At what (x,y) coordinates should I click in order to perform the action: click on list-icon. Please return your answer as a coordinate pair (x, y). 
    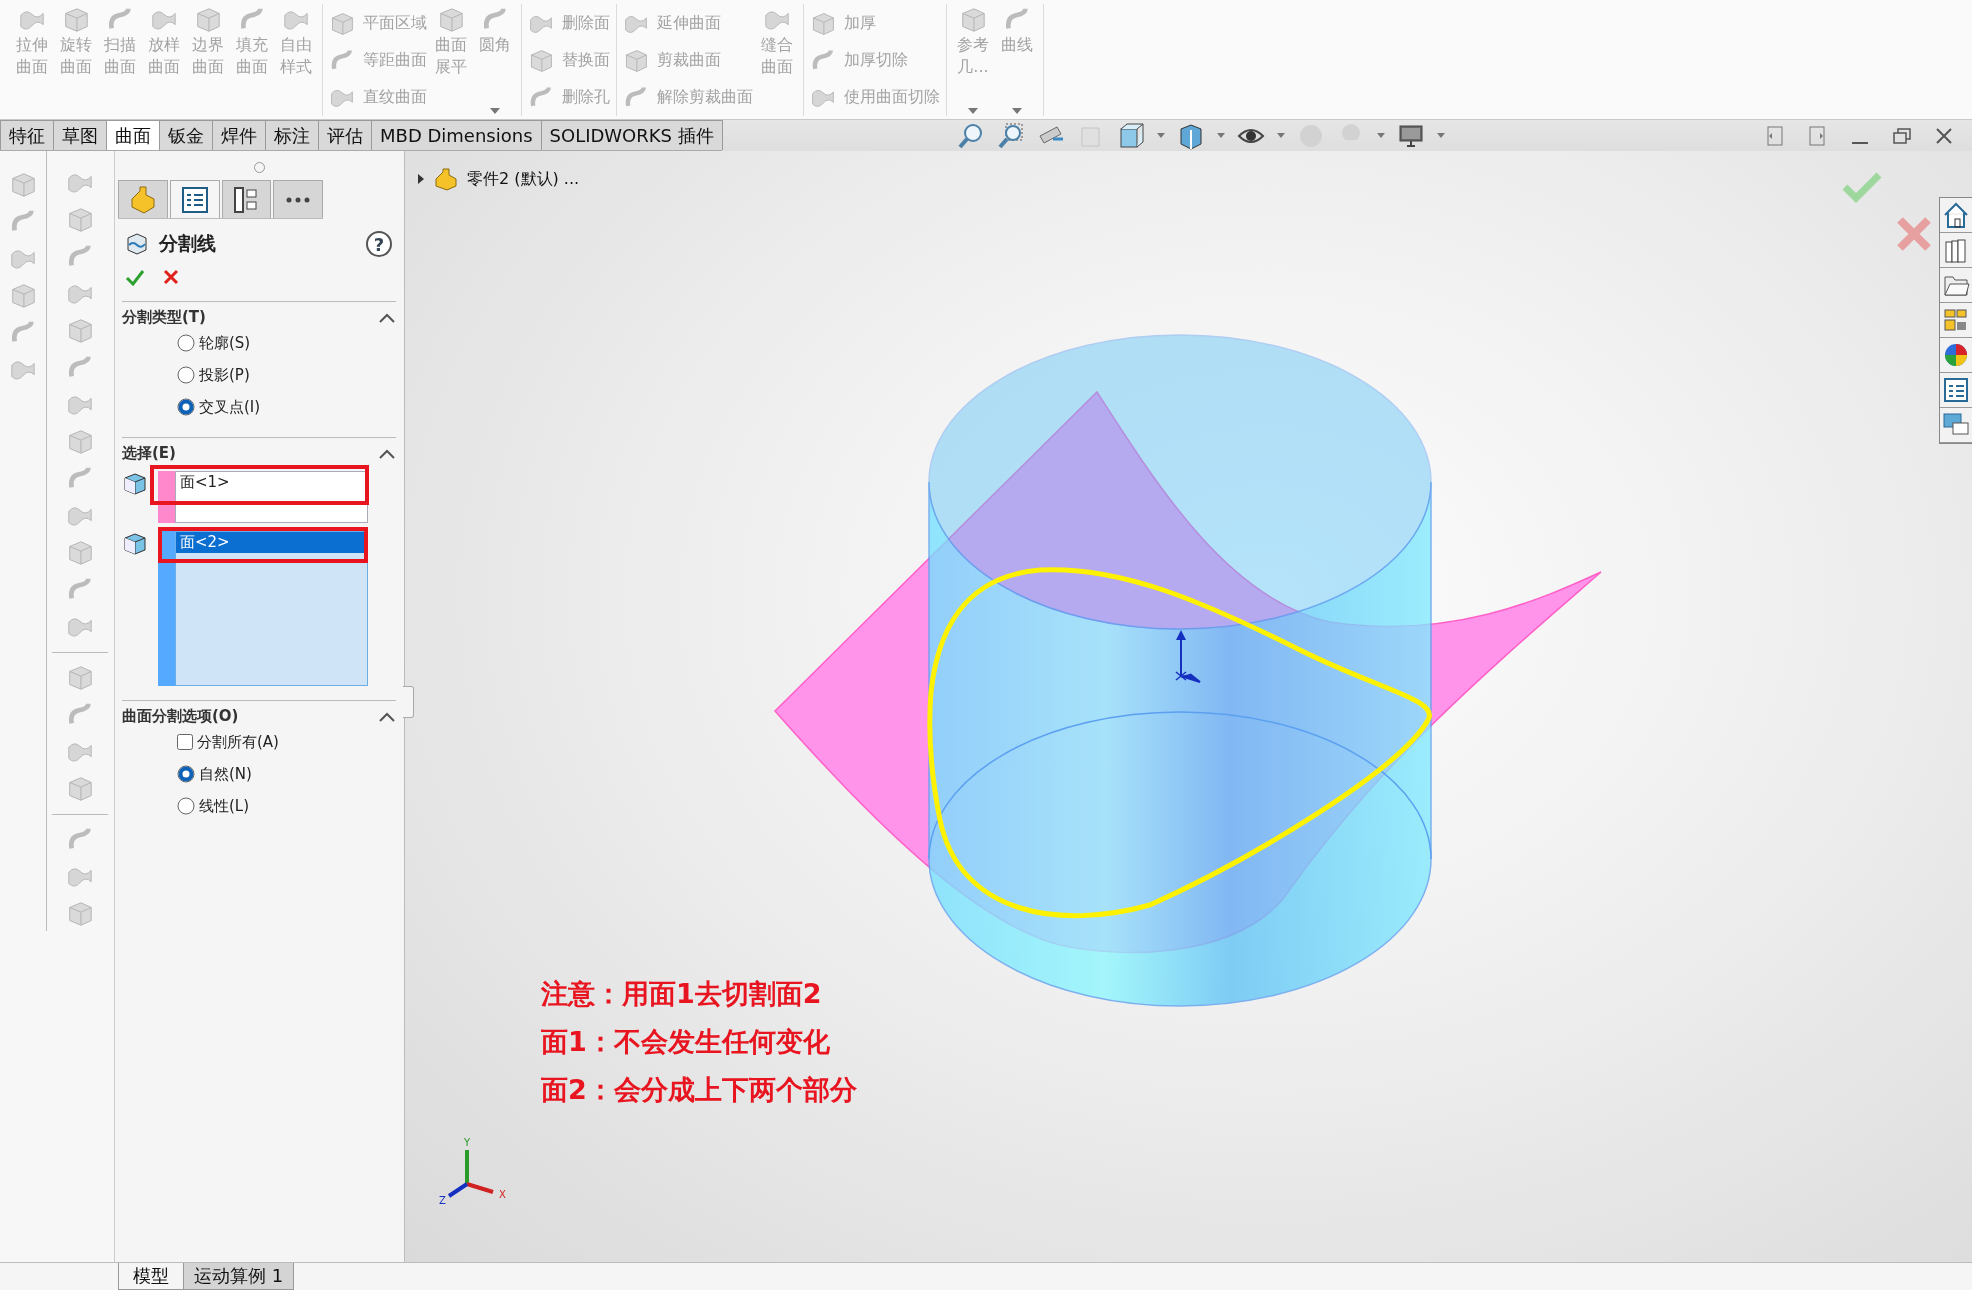
    Looking at the image, I should click on (194, 199).